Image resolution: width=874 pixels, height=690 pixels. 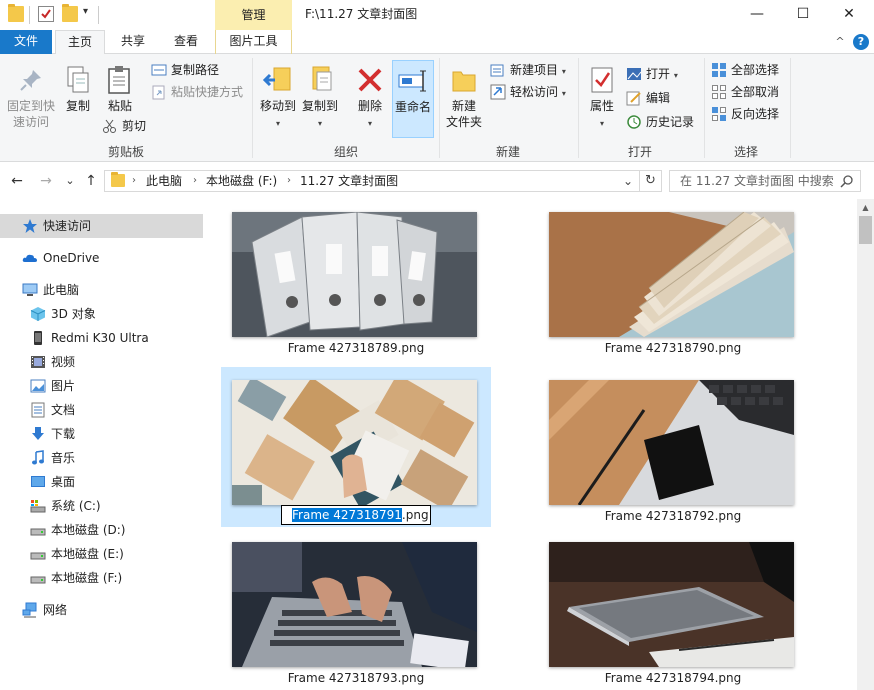 What do you see at coordinates (356, 279) in the screenshot?
I see `file-tile: Frame 427318789.png` at bounding box center [356, 279].